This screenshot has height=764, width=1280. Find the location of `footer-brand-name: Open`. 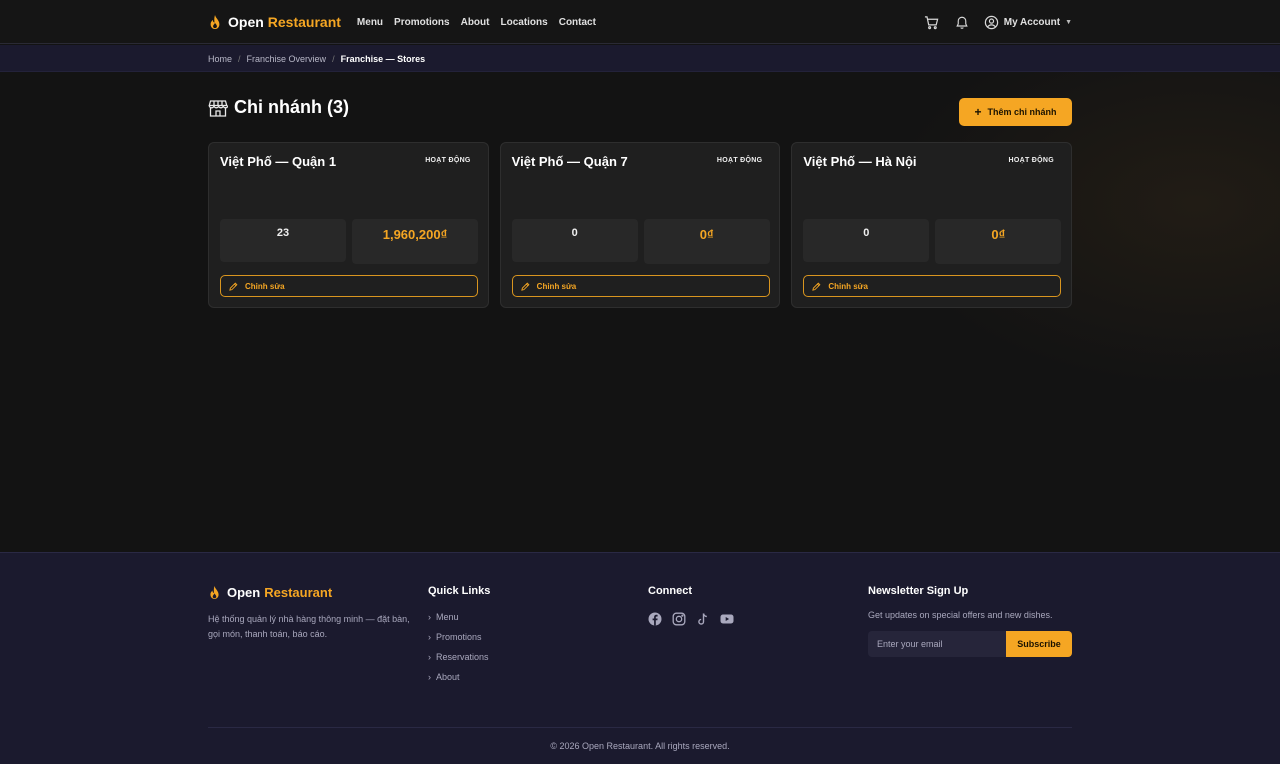

footer-brand-name: Open is located at coordinates (244, 592).